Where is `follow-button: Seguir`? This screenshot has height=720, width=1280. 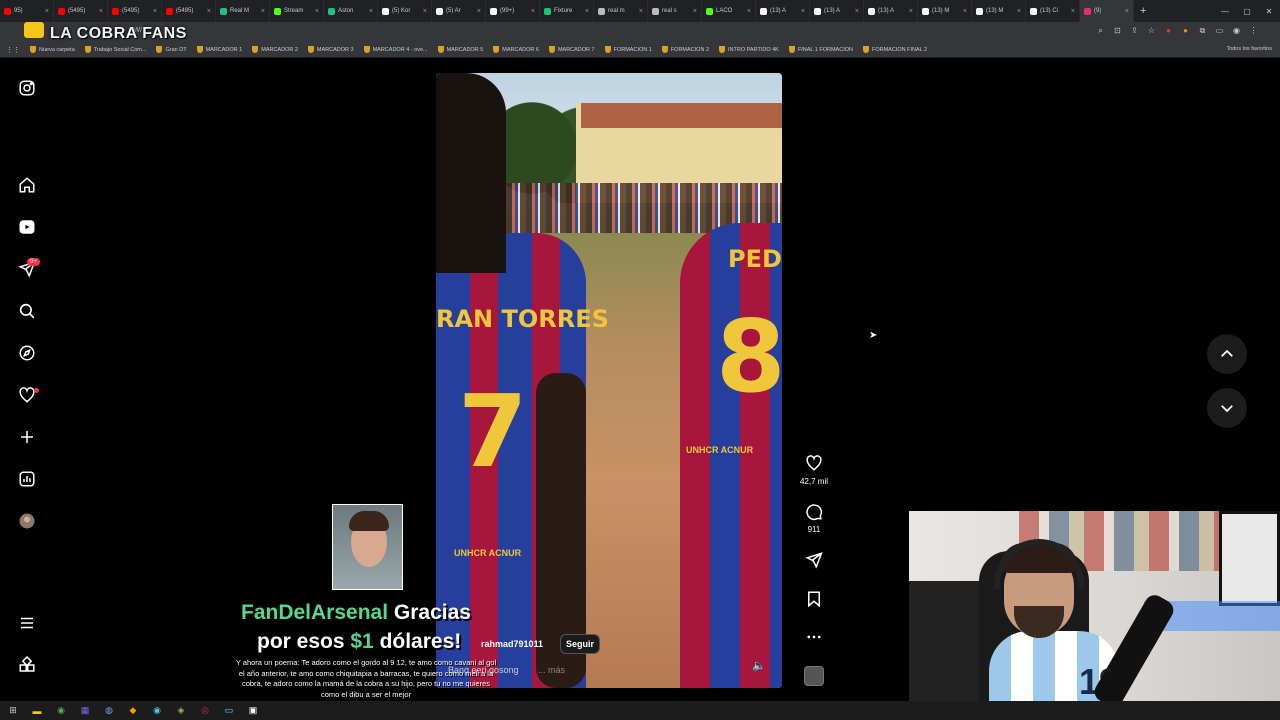
follow-button: Seguir is located at coordinates (580, 644).